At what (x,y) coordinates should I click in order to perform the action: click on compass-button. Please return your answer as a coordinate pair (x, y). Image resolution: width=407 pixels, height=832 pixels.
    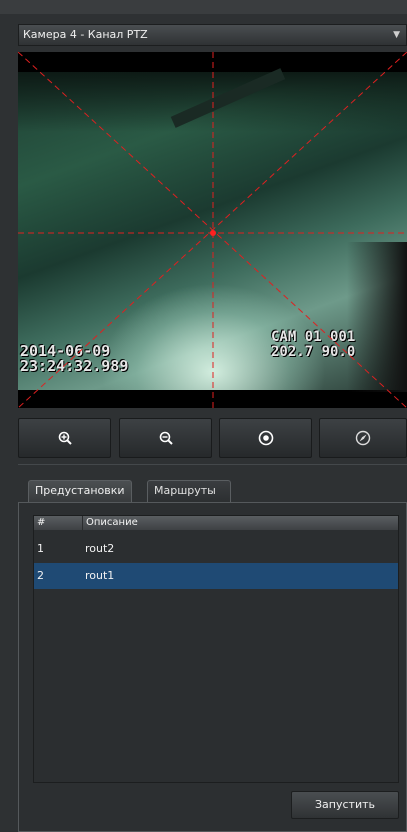
    Looking at the image, I should click on (363, 438).